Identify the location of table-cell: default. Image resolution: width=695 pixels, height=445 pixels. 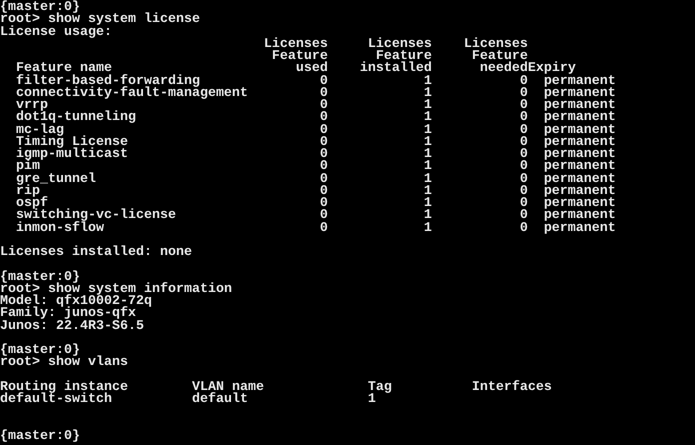
(220, 400).